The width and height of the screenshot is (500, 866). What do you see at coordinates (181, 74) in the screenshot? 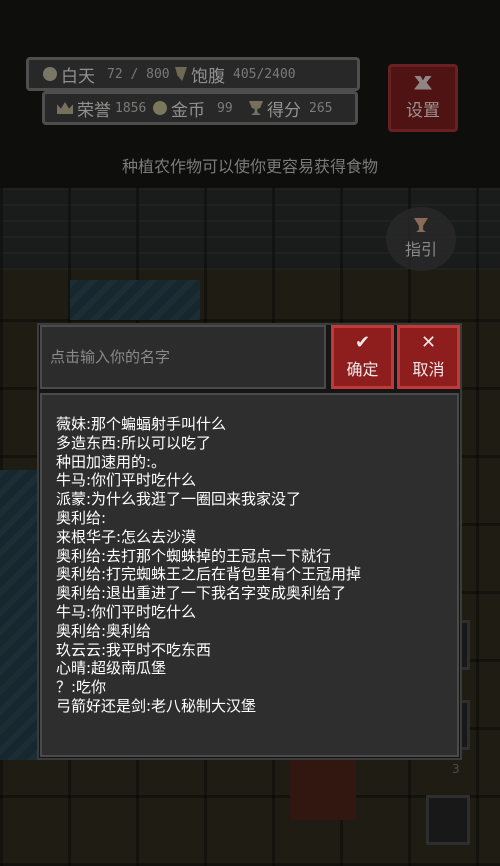
I see `food-icon` at bounding box center [181, 74].